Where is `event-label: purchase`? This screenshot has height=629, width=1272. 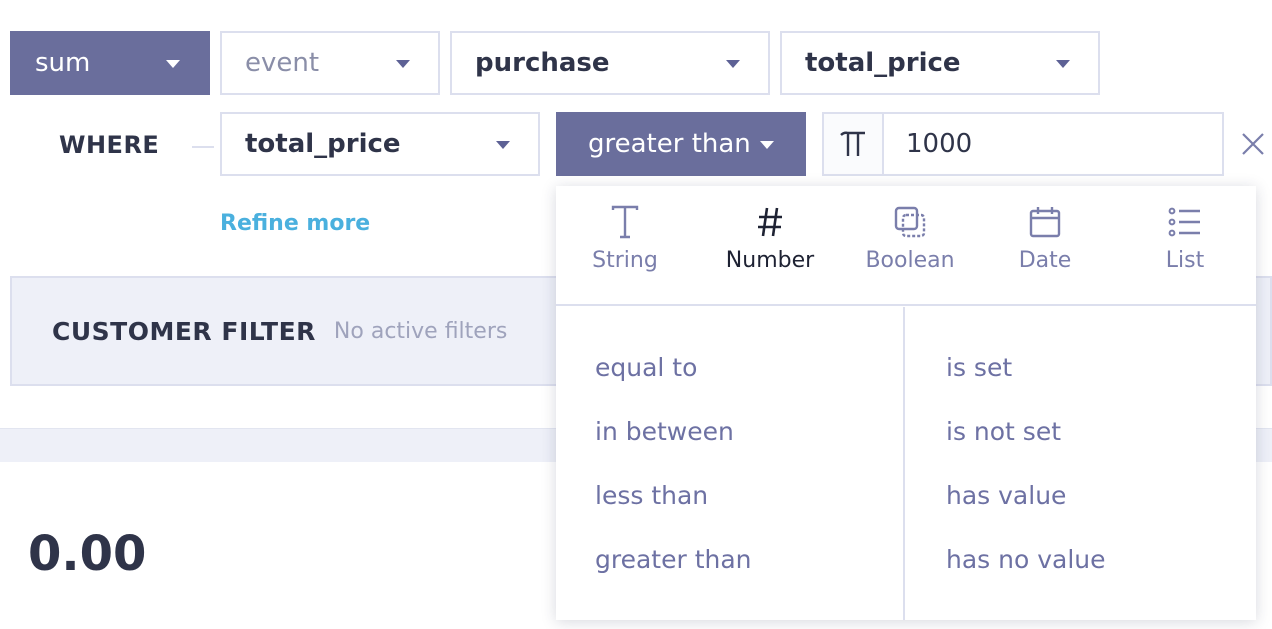 event-label: purchase is located at coordinates (542, 63).